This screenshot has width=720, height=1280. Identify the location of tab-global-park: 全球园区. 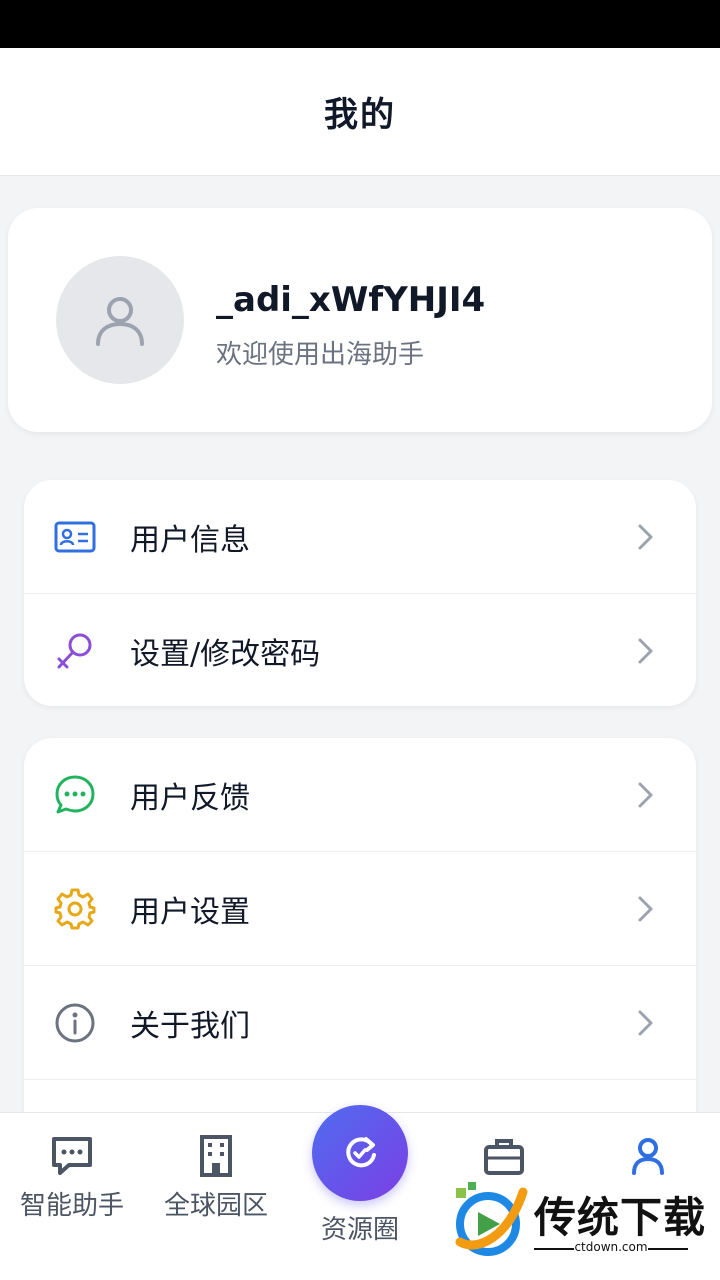
(216, 1196).